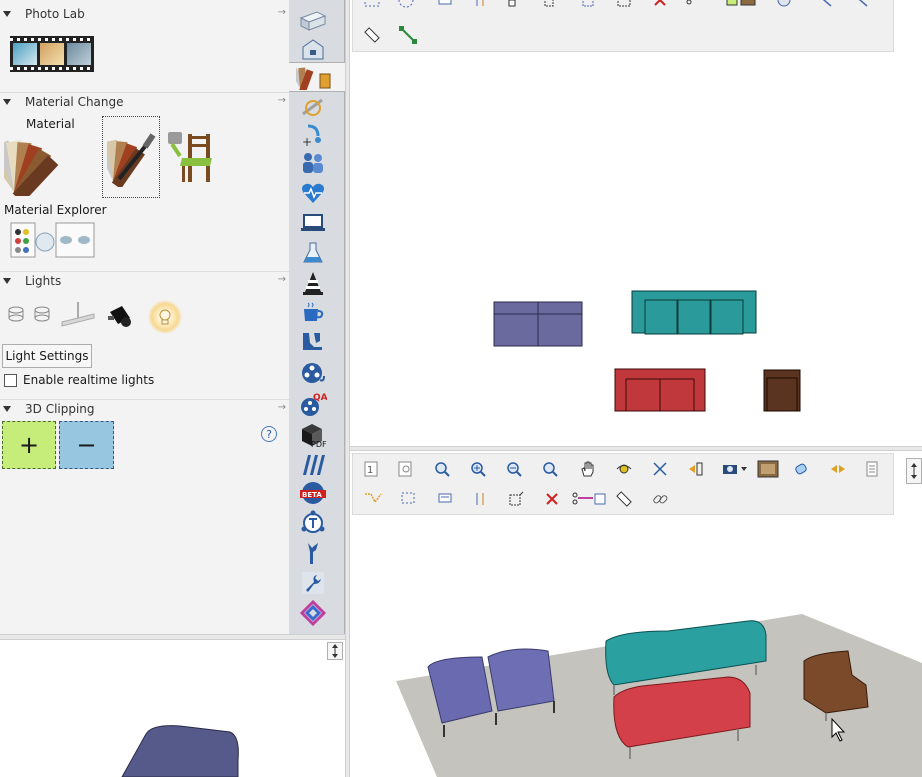  What do you see at coordinates (768, 469) in the screenshot?
I see `render-image-icon` at bounding box center [768, 469].